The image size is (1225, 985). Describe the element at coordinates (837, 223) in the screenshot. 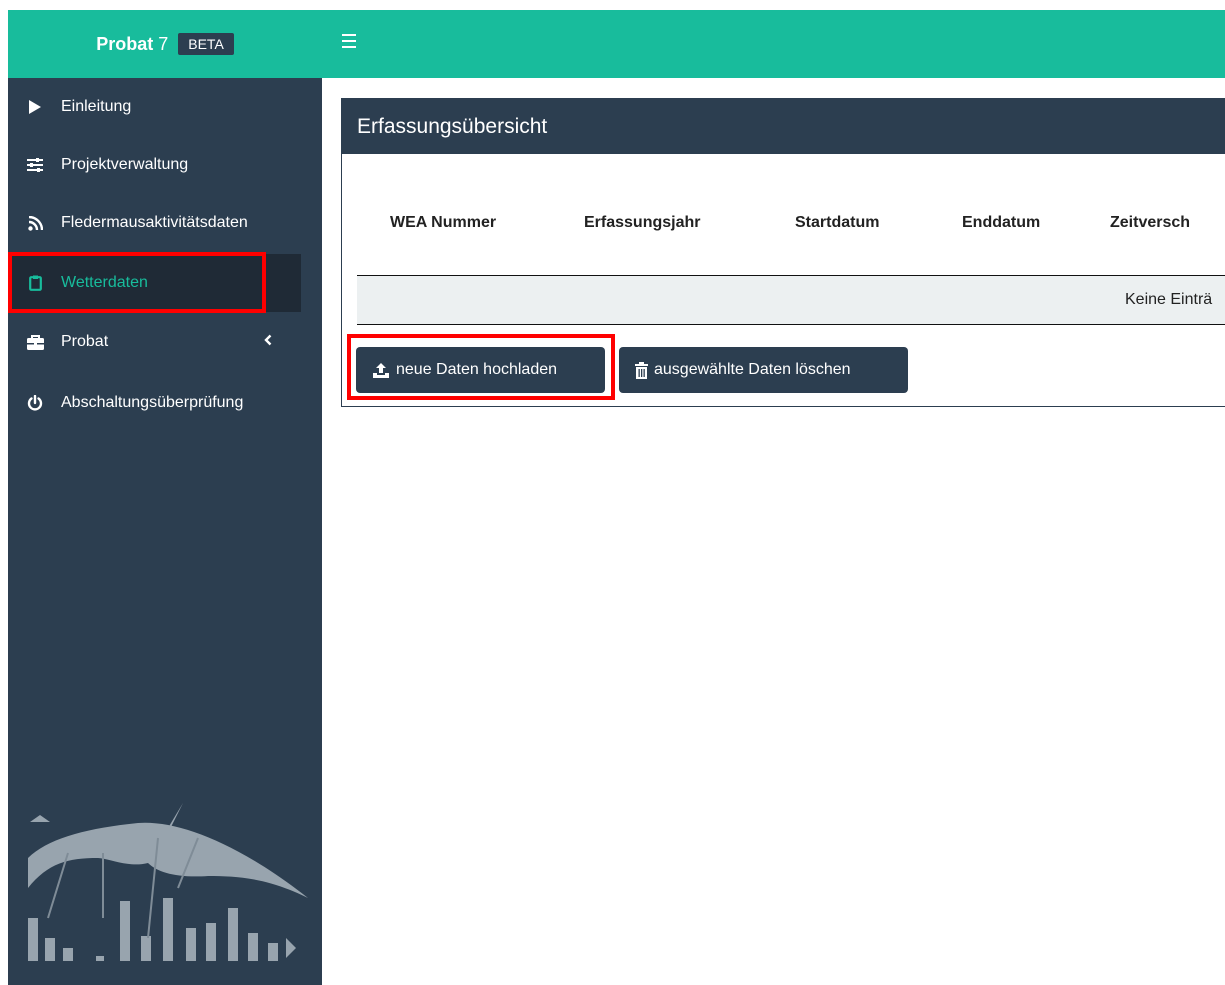

I see `column-header-startdatum: Startdatum` at that location.